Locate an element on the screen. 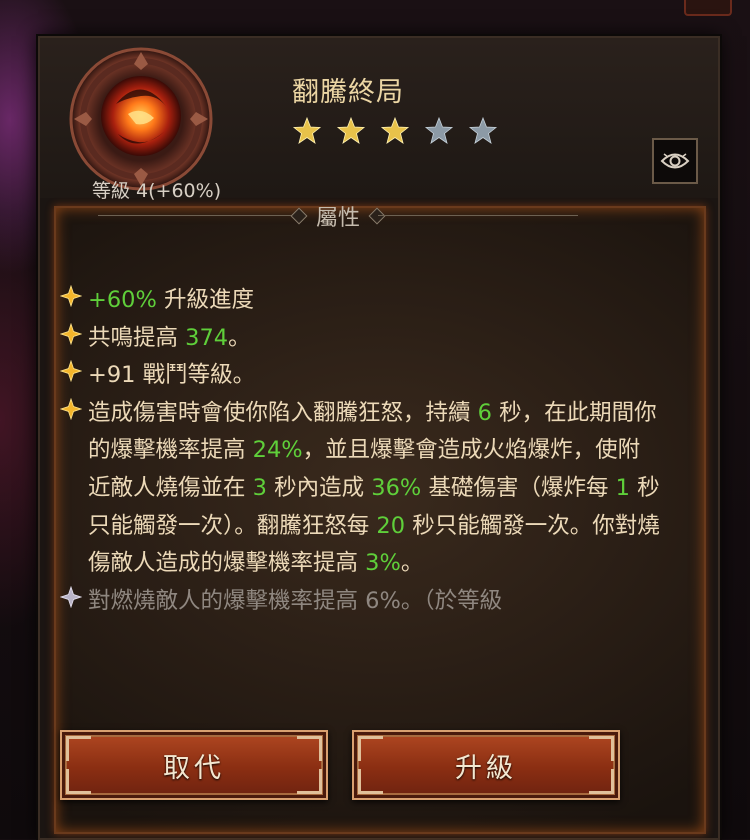 The image size is (750, 840). property-item: +60% 升級進度 is located at coordinates (360, 301).